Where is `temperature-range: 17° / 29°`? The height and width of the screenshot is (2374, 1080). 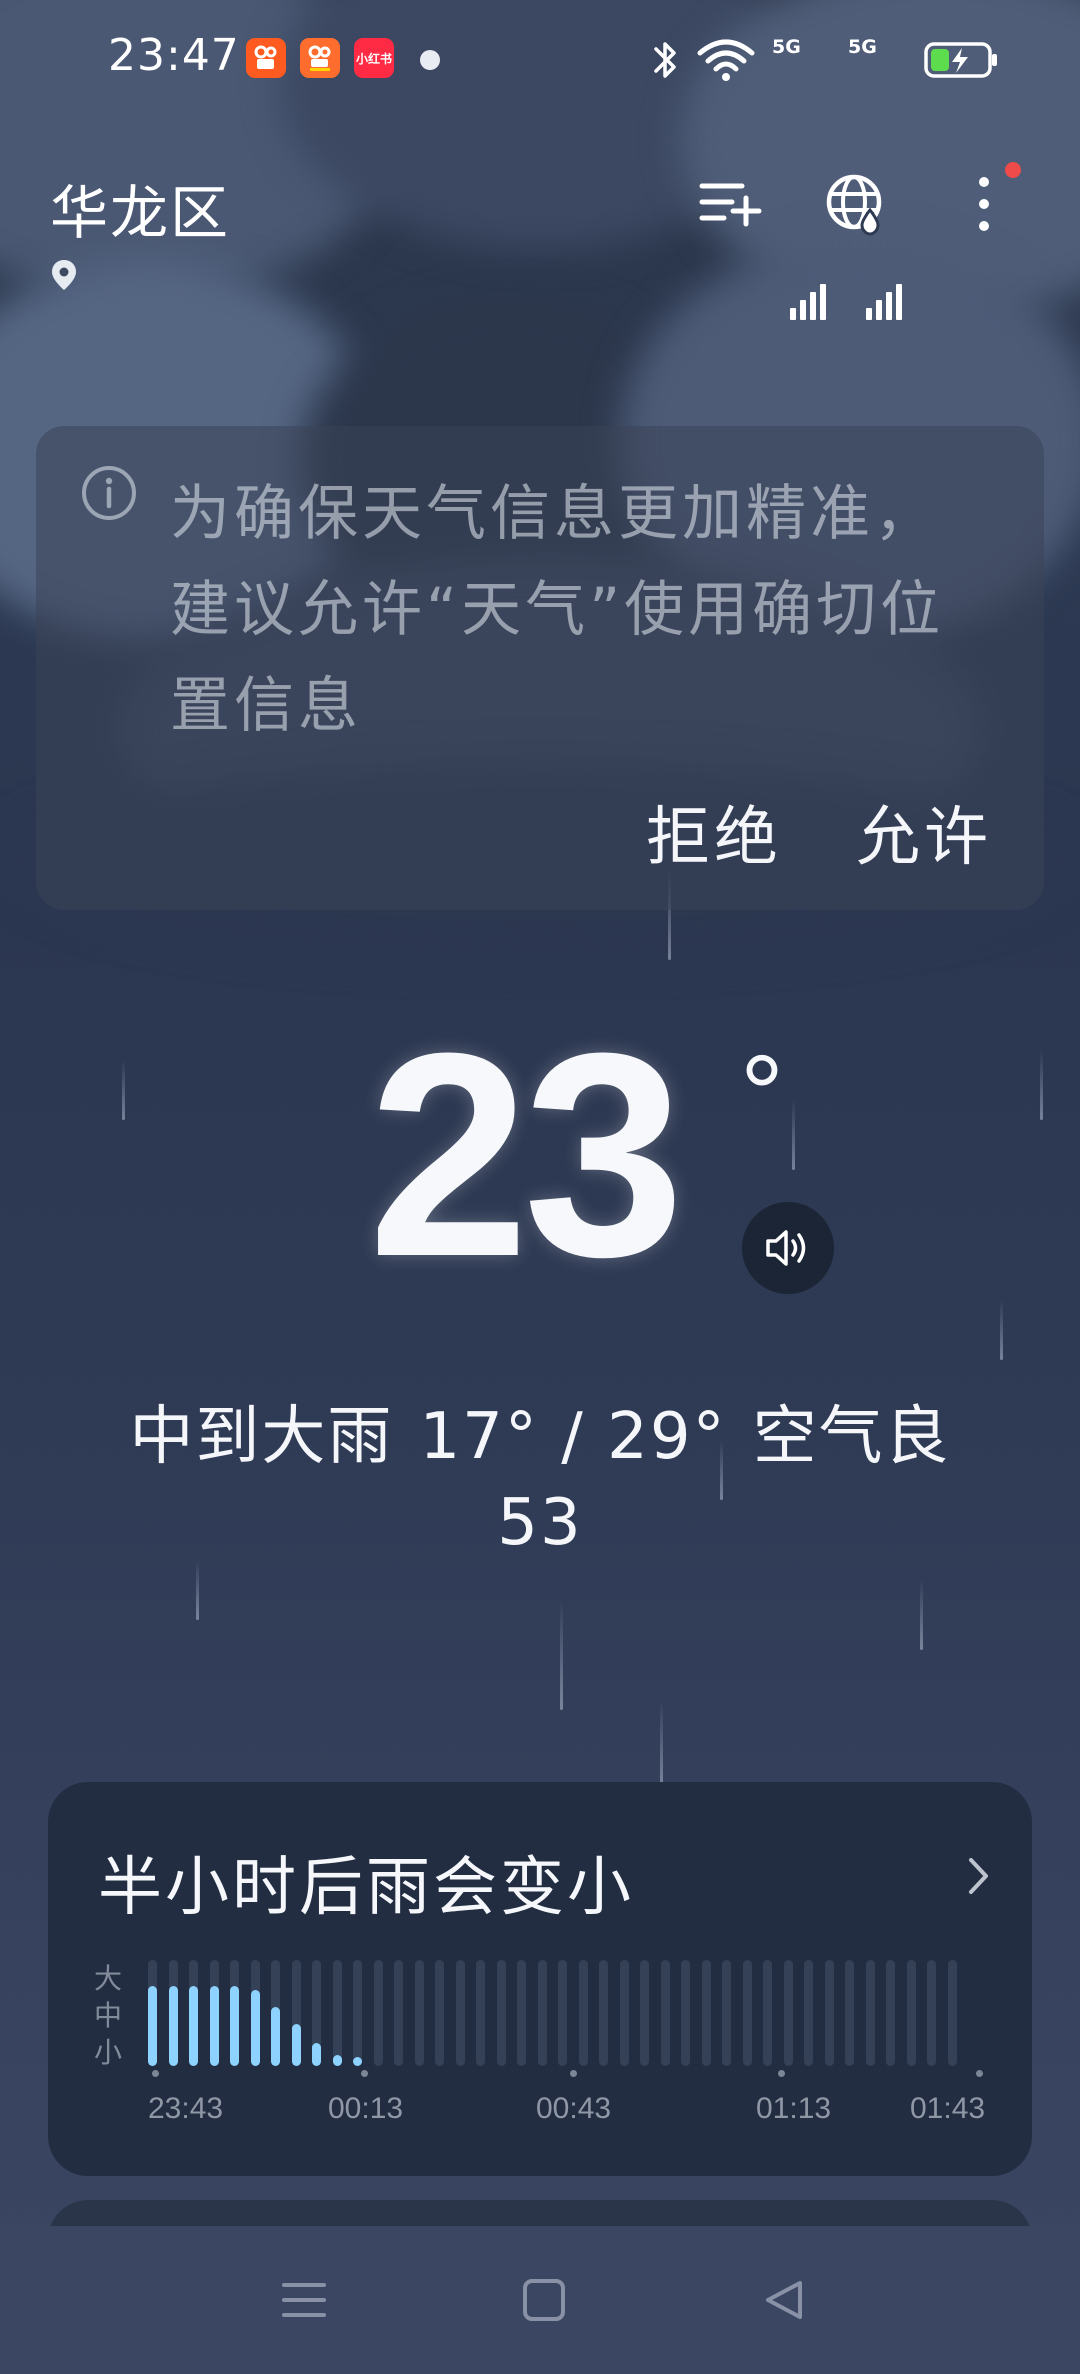 temperature-range: 17° / 29° is located at coordinates (573, 1437).